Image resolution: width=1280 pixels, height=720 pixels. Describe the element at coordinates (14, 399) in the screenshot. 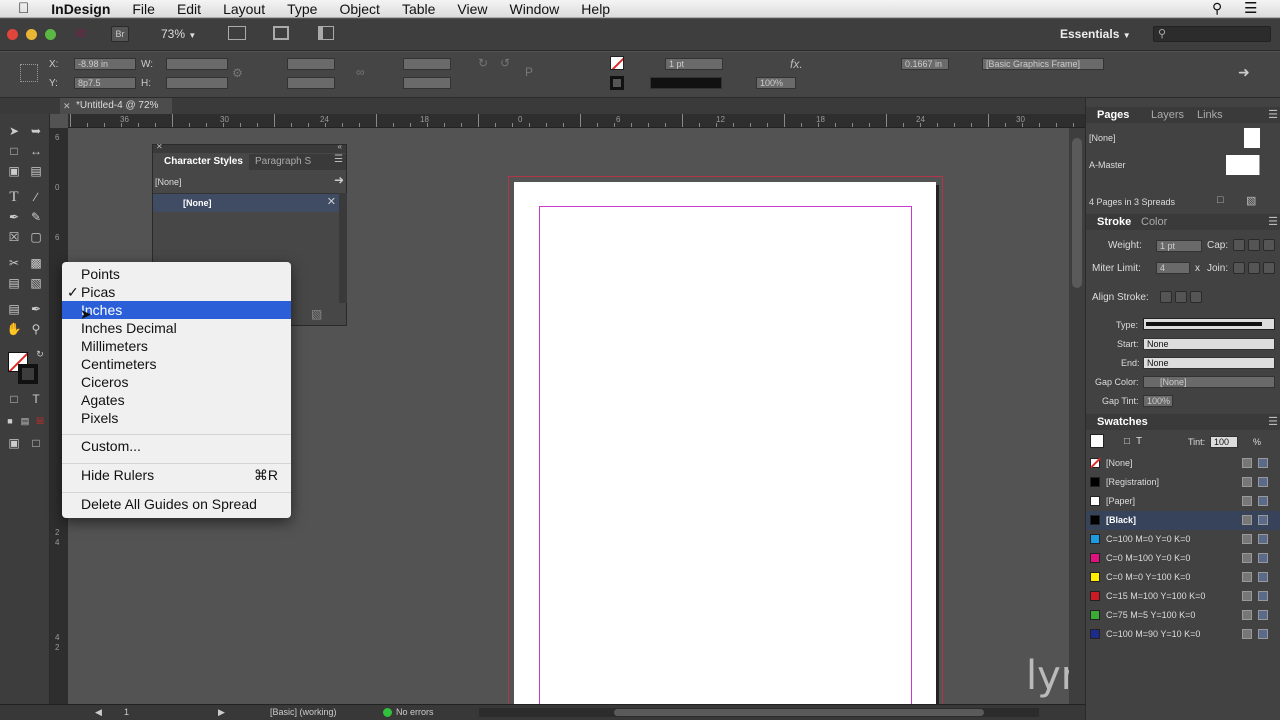

I see `formatting-container-icon: □` at that location.